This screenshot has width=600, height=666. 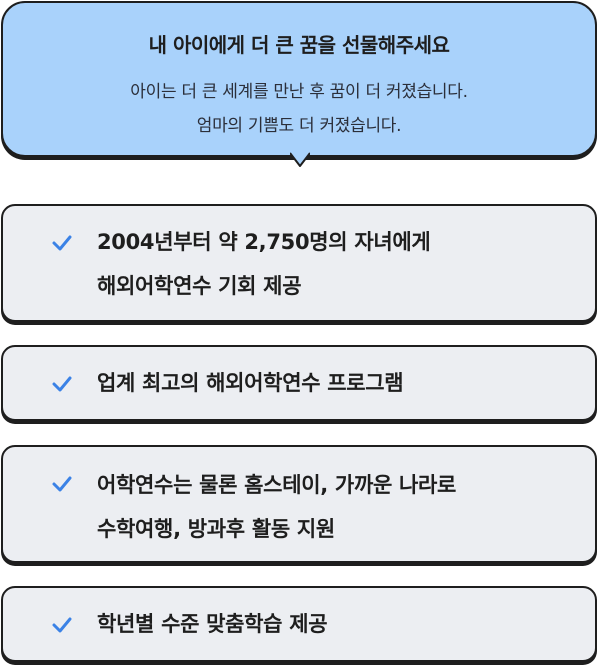 What do you see at coordinates (299, 92) in the screenshot?
I see `bubble-subtitle-line-1: 아이는 더 큰 세계를 만난 후 꿈이 더 커졌습니다.` at bounding box center [299, 92].